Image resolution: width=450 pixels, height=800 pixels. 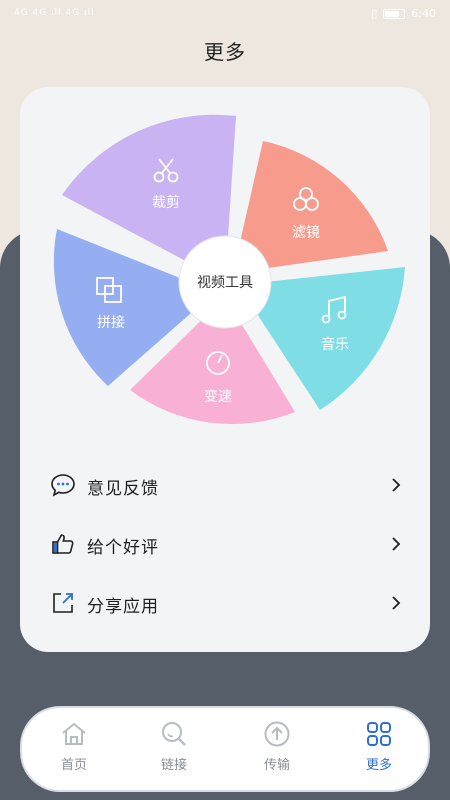 I want to click on menu-item-rate: 给个好评, so click(x=225, y=544).